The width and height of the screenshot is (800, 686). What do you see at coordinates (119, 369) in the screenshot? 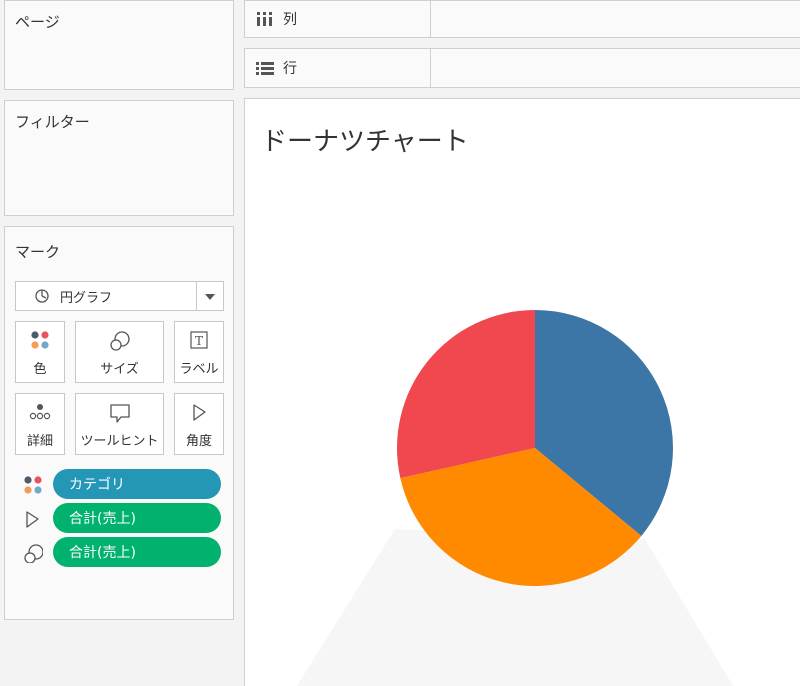
I see `size-button-label: サイズ` at bounding box center [119, 369].